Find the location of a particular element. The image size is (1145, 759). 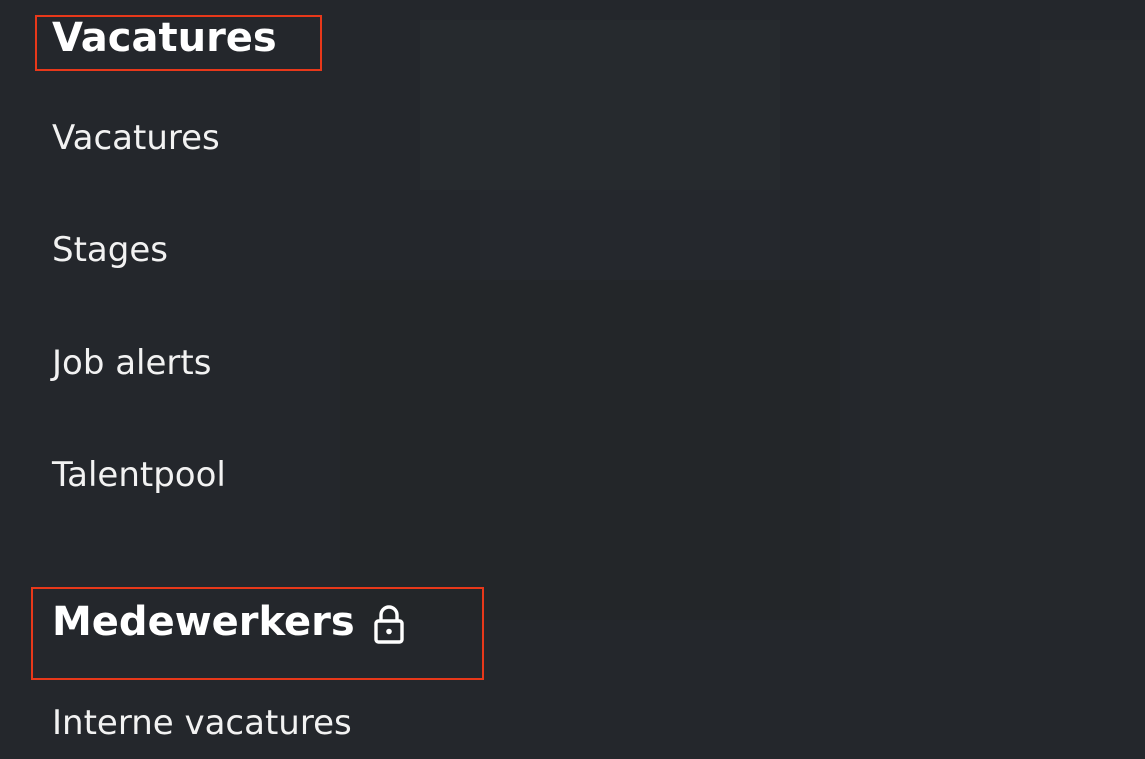

menu-link-stages: Stages is located at coordinates (110, 250).